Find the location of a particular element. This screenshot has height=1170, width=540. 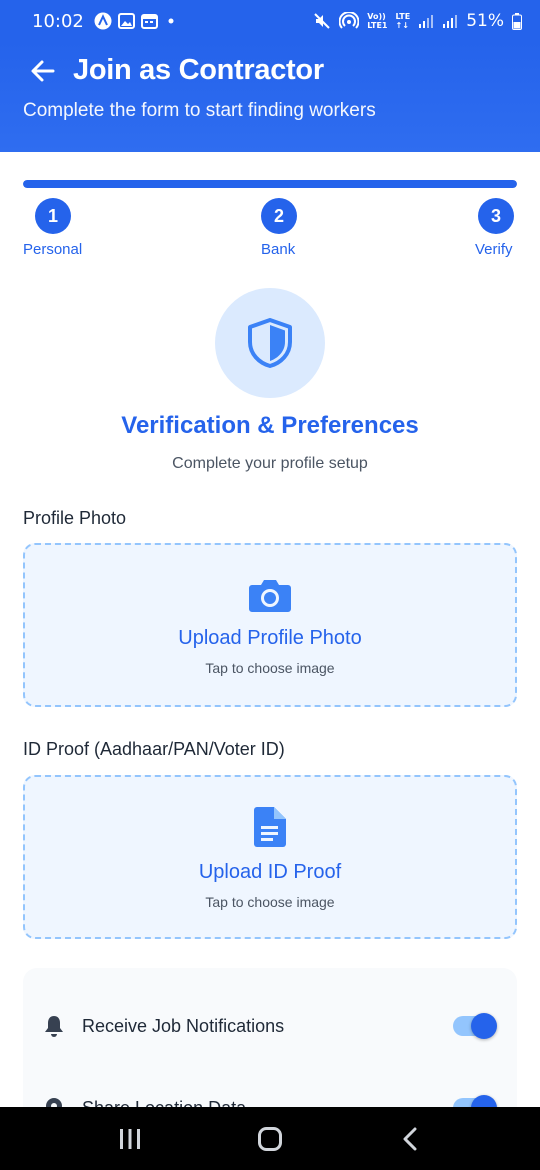

lte-icon: LTE ↑↓ is located at coordinates (403, 21).